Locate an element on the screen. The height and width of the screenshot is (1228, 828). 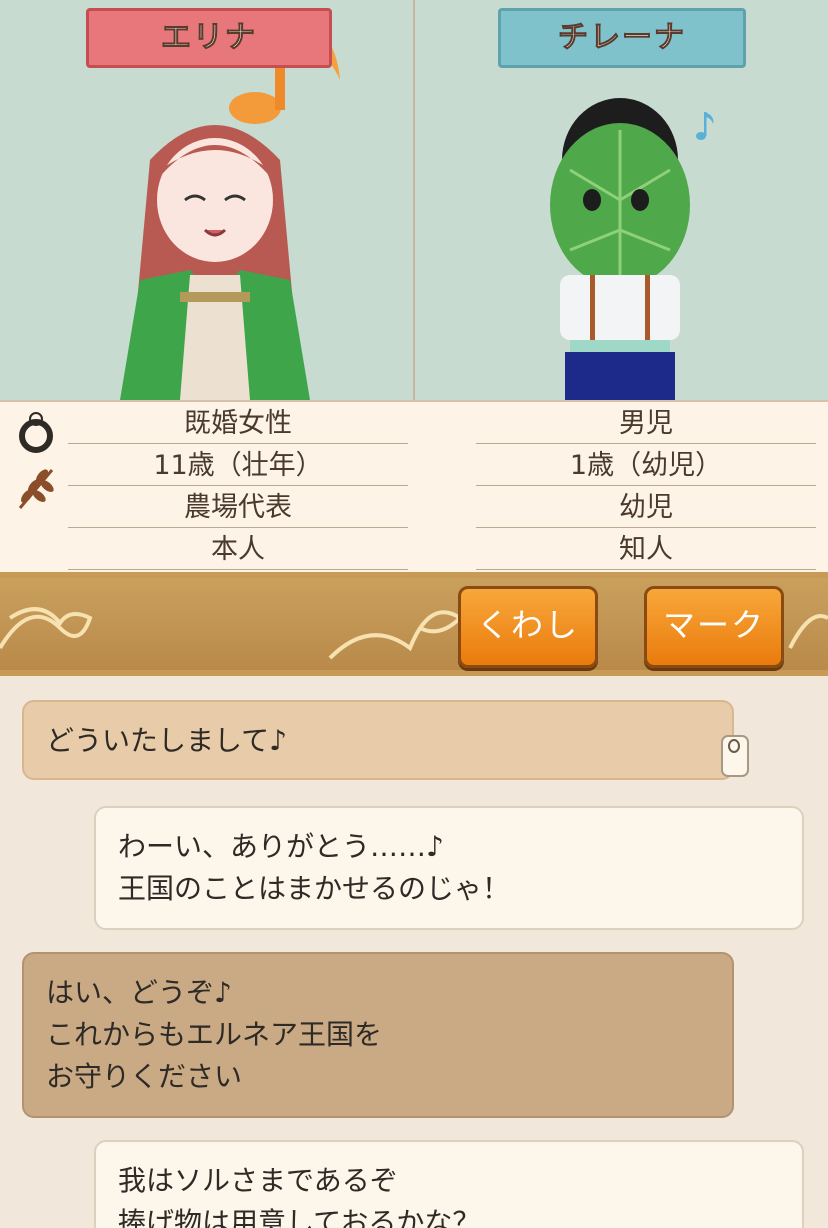
right-character-info: 男児 1歳（幼児） 幼児 知人 is located at coordinates (646, 486).